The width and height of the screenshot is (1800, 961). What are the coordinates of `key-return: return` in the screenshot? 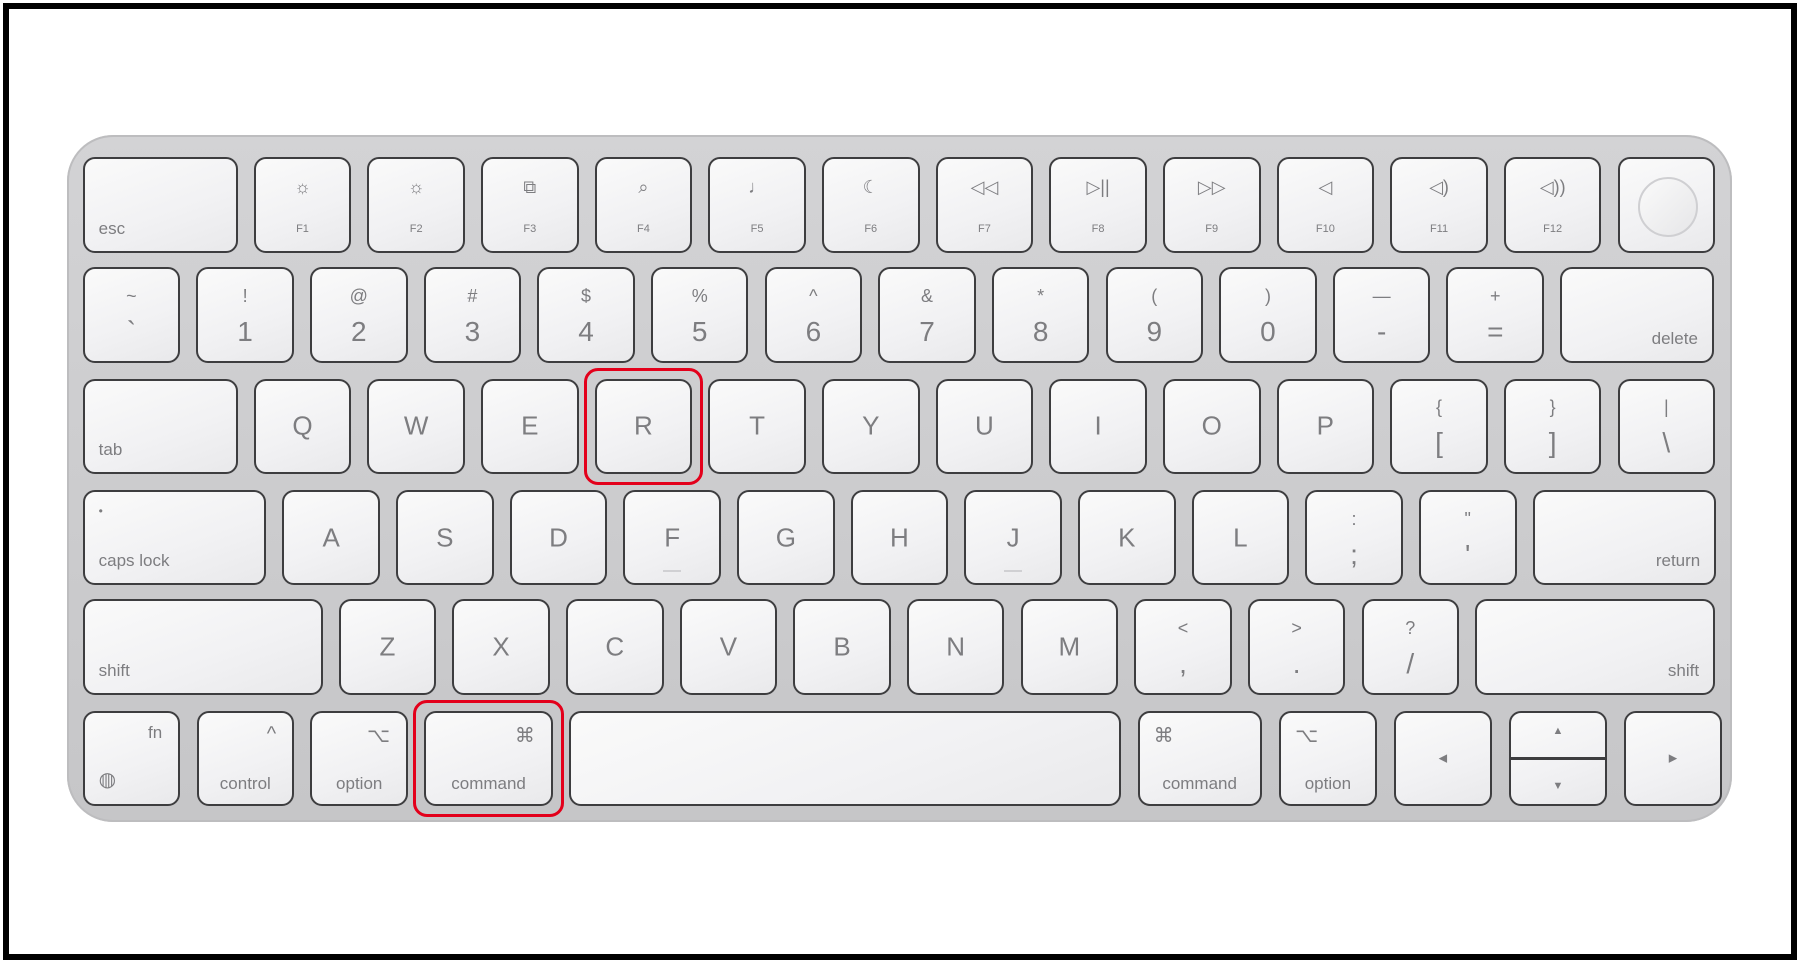 It's located at (1624, 538).